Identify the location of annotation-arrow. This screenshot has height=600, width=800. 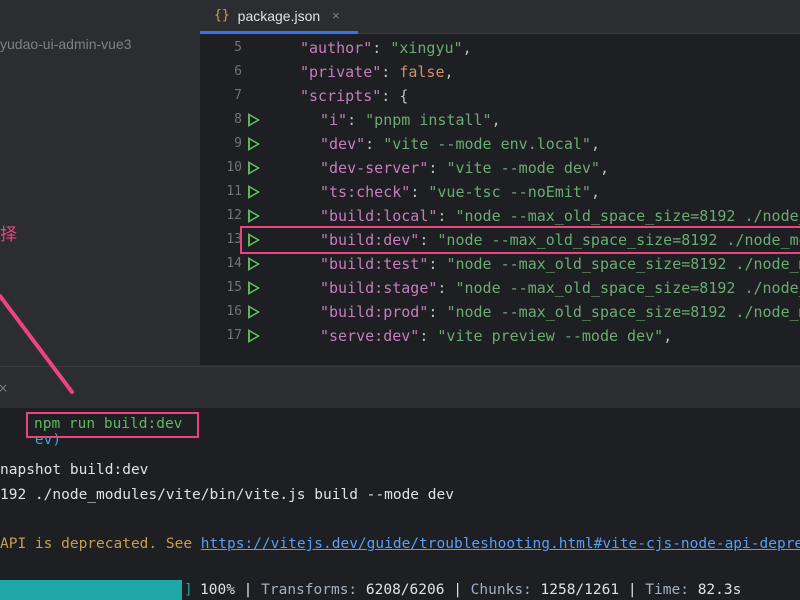
(37, 344).